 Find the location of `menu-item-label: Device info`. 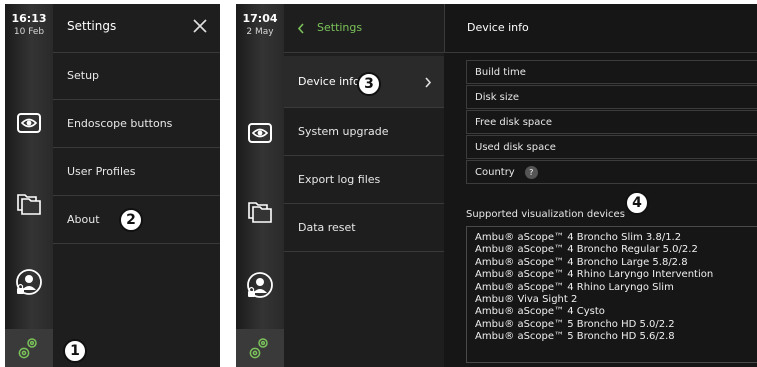

menu-item-label: Device info is located at coordinates (329, 81).